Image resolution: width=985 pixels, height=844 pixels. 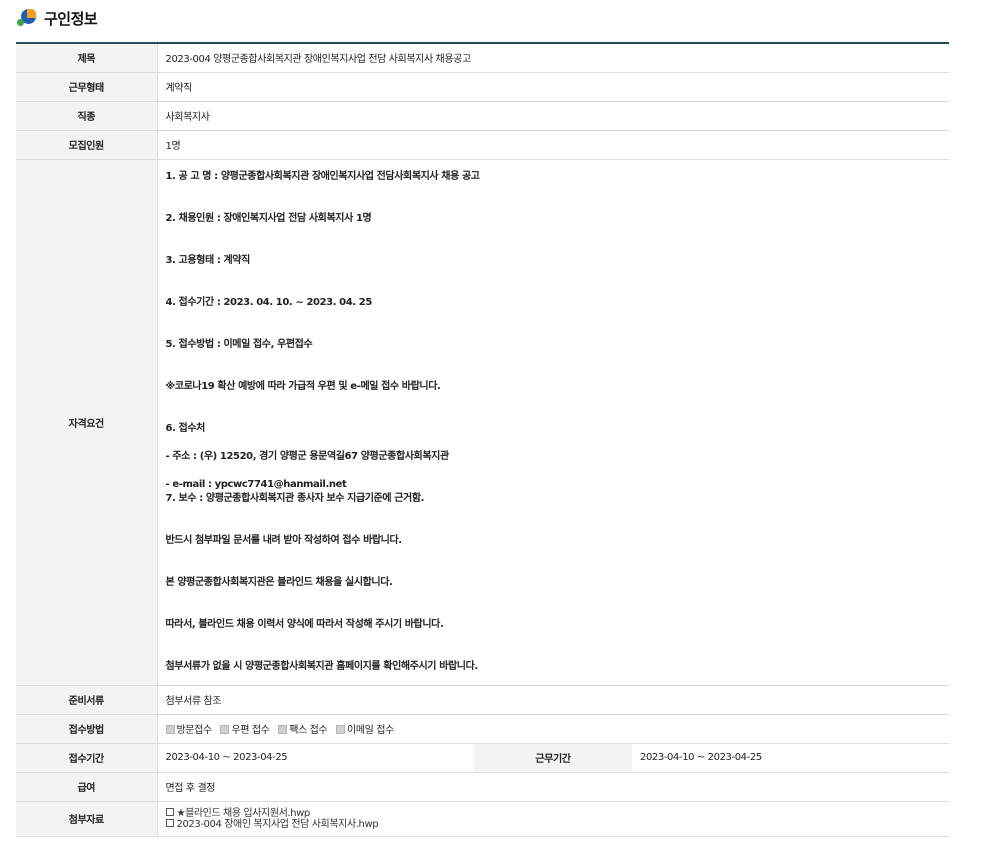 What do you see at coordinates (308, 730) in the screenshot?
I see `method-label: 팩스 접수` at bounding box center [308, 730].